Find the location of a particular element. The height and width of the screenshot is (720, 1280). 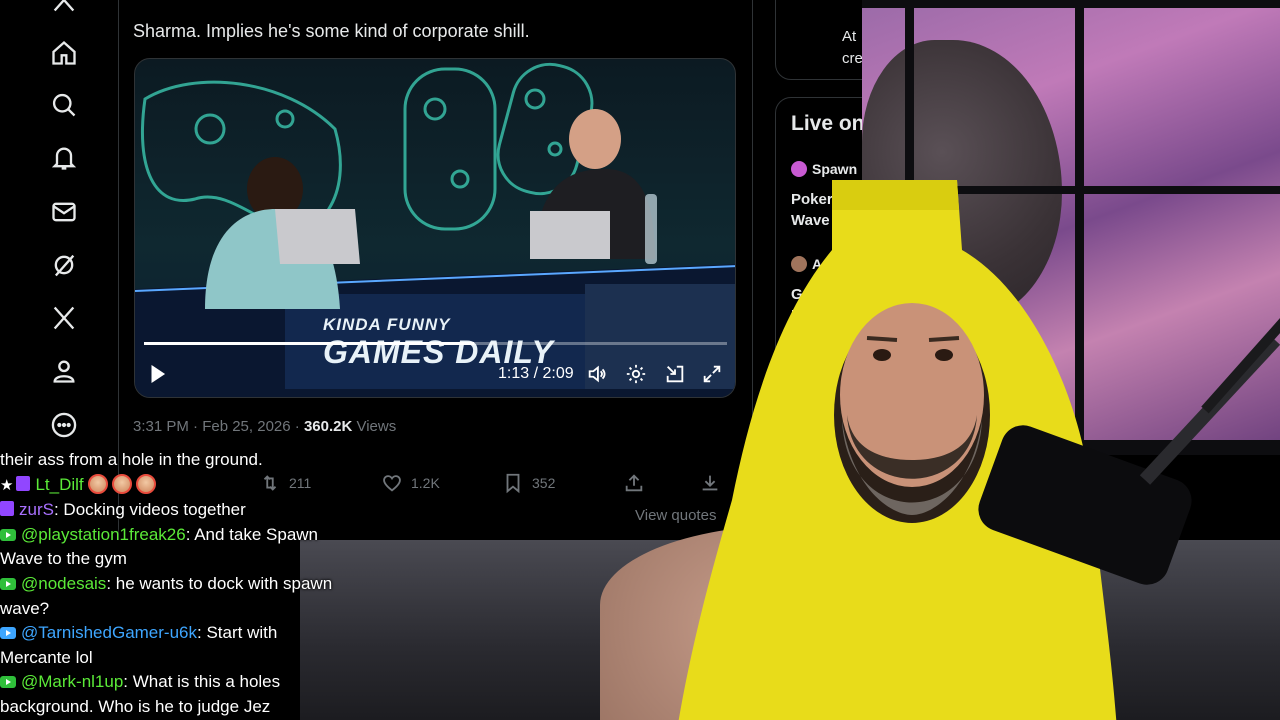

notifications-button is located at coordinates (64, 158).